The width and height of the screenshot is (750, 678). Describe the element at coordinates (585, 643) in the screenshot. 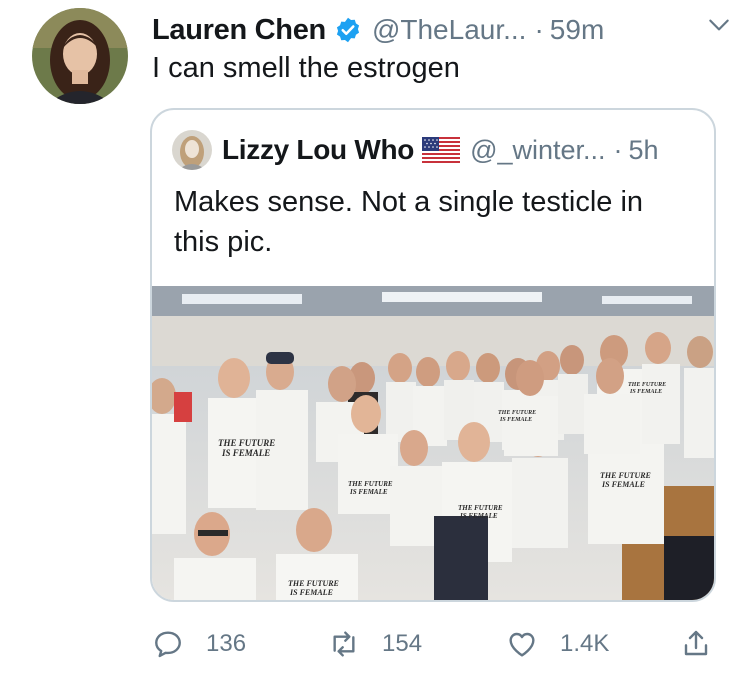

I see `like-count: 1.4K` at that location.